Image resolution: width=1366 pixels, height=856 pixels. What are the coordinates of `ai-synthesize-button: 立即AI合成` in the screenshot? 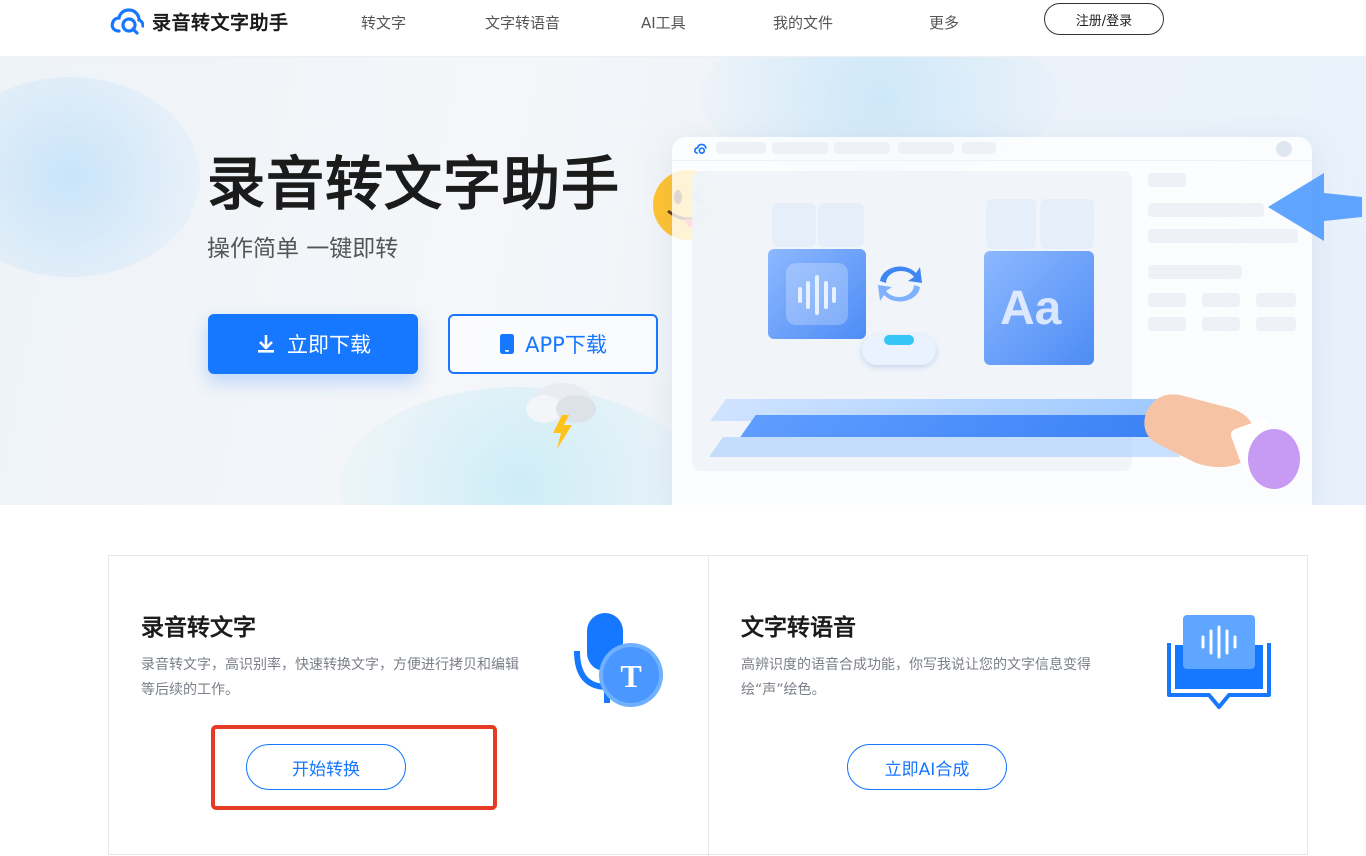 It's located at (927, 767).